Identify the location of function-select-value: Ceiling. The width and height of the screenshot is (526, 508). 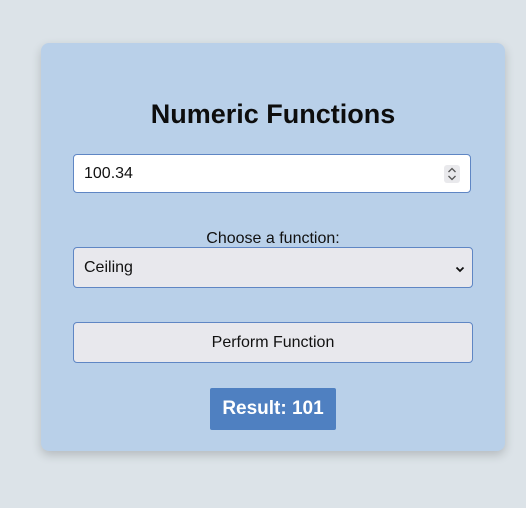
(108, 267).